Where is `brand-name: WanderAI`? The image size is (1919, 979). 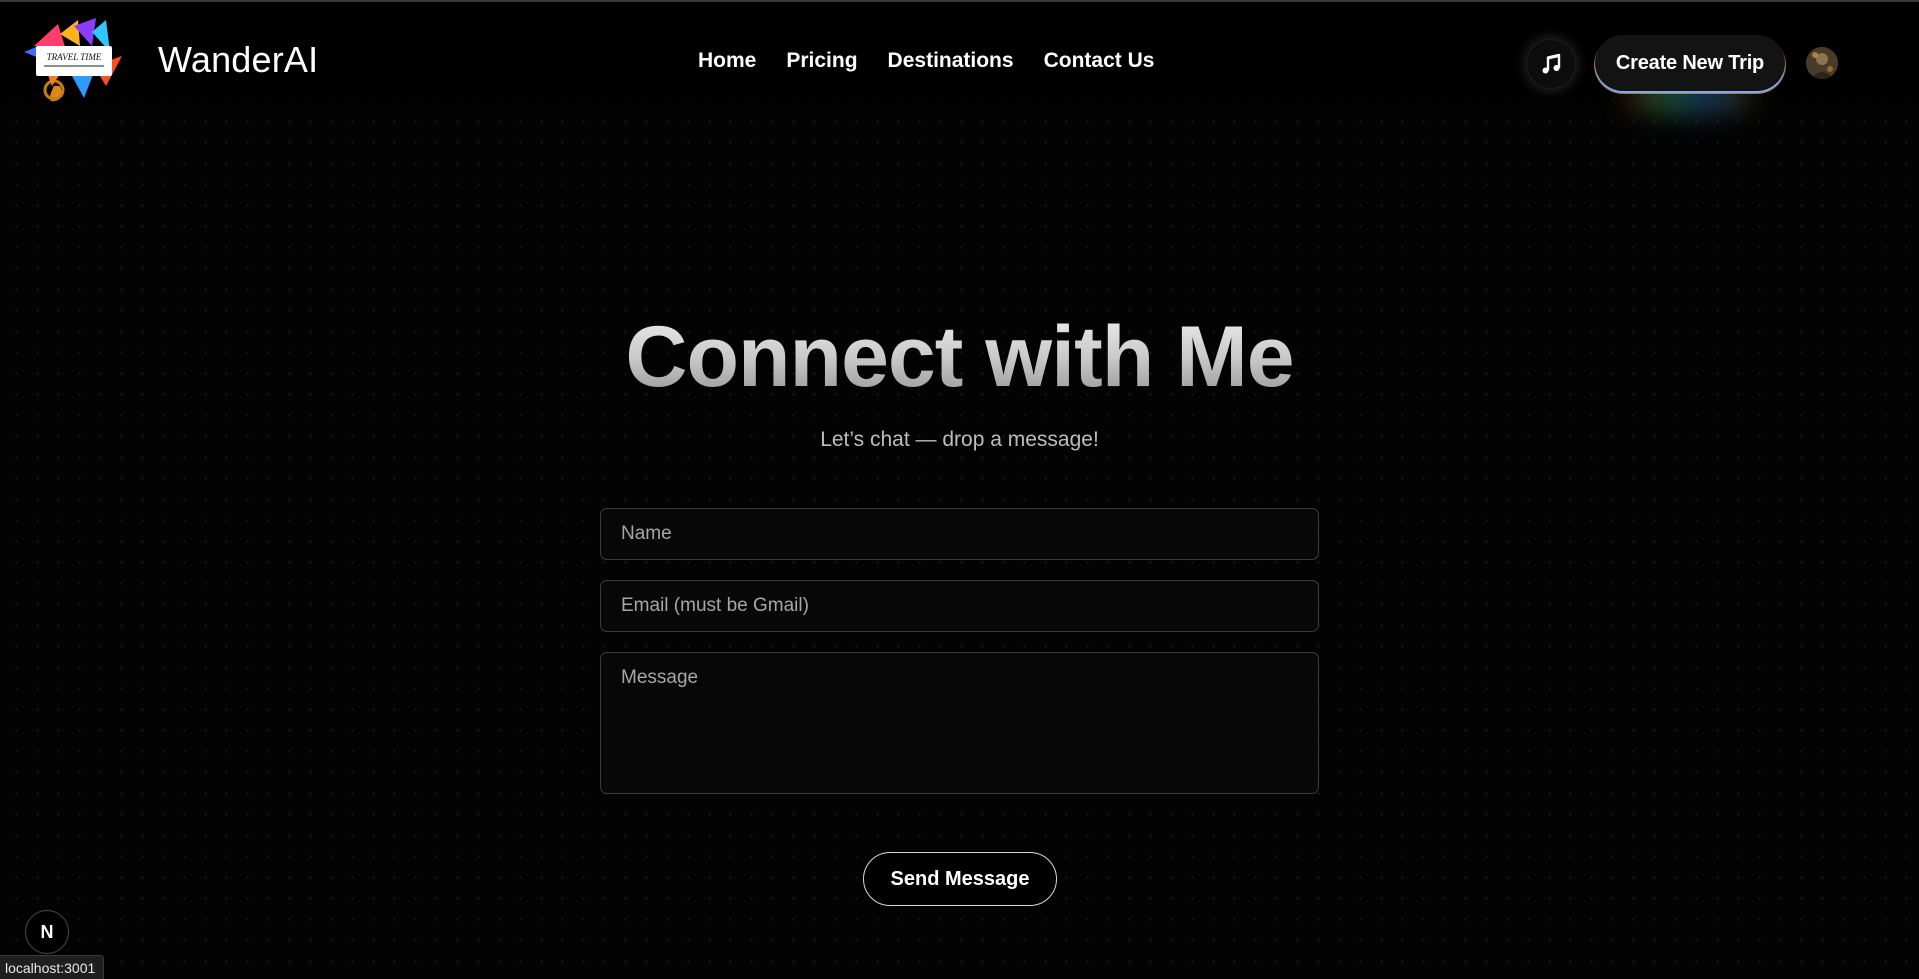
brand-name: WanderAI is located at coordinates (238, 60).